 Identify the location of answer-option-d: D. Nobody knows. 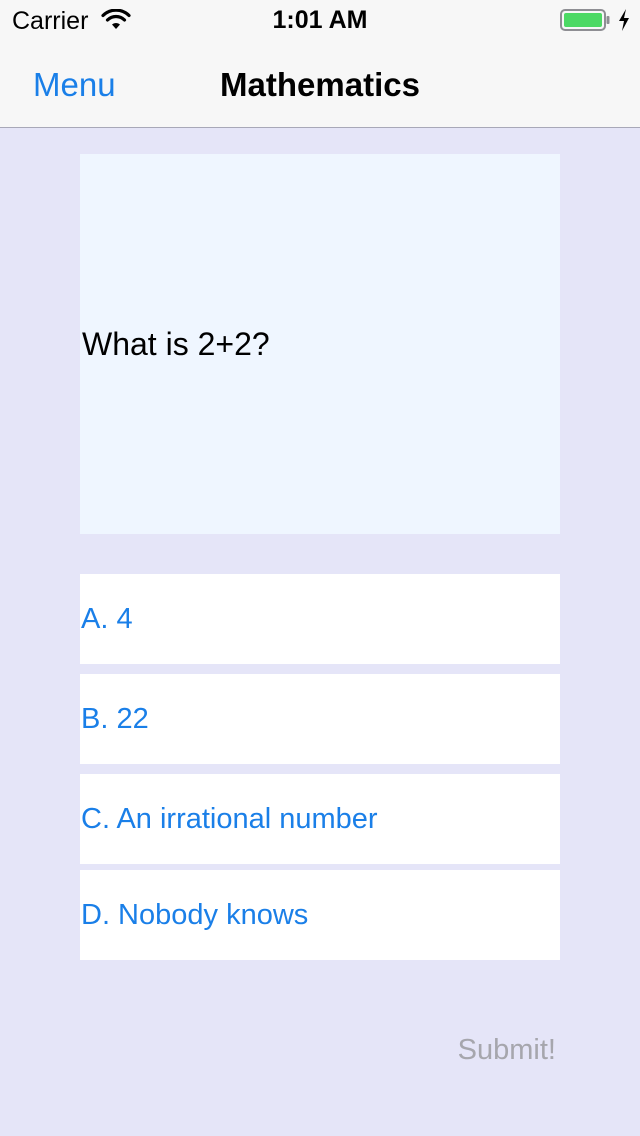
(320, 915).